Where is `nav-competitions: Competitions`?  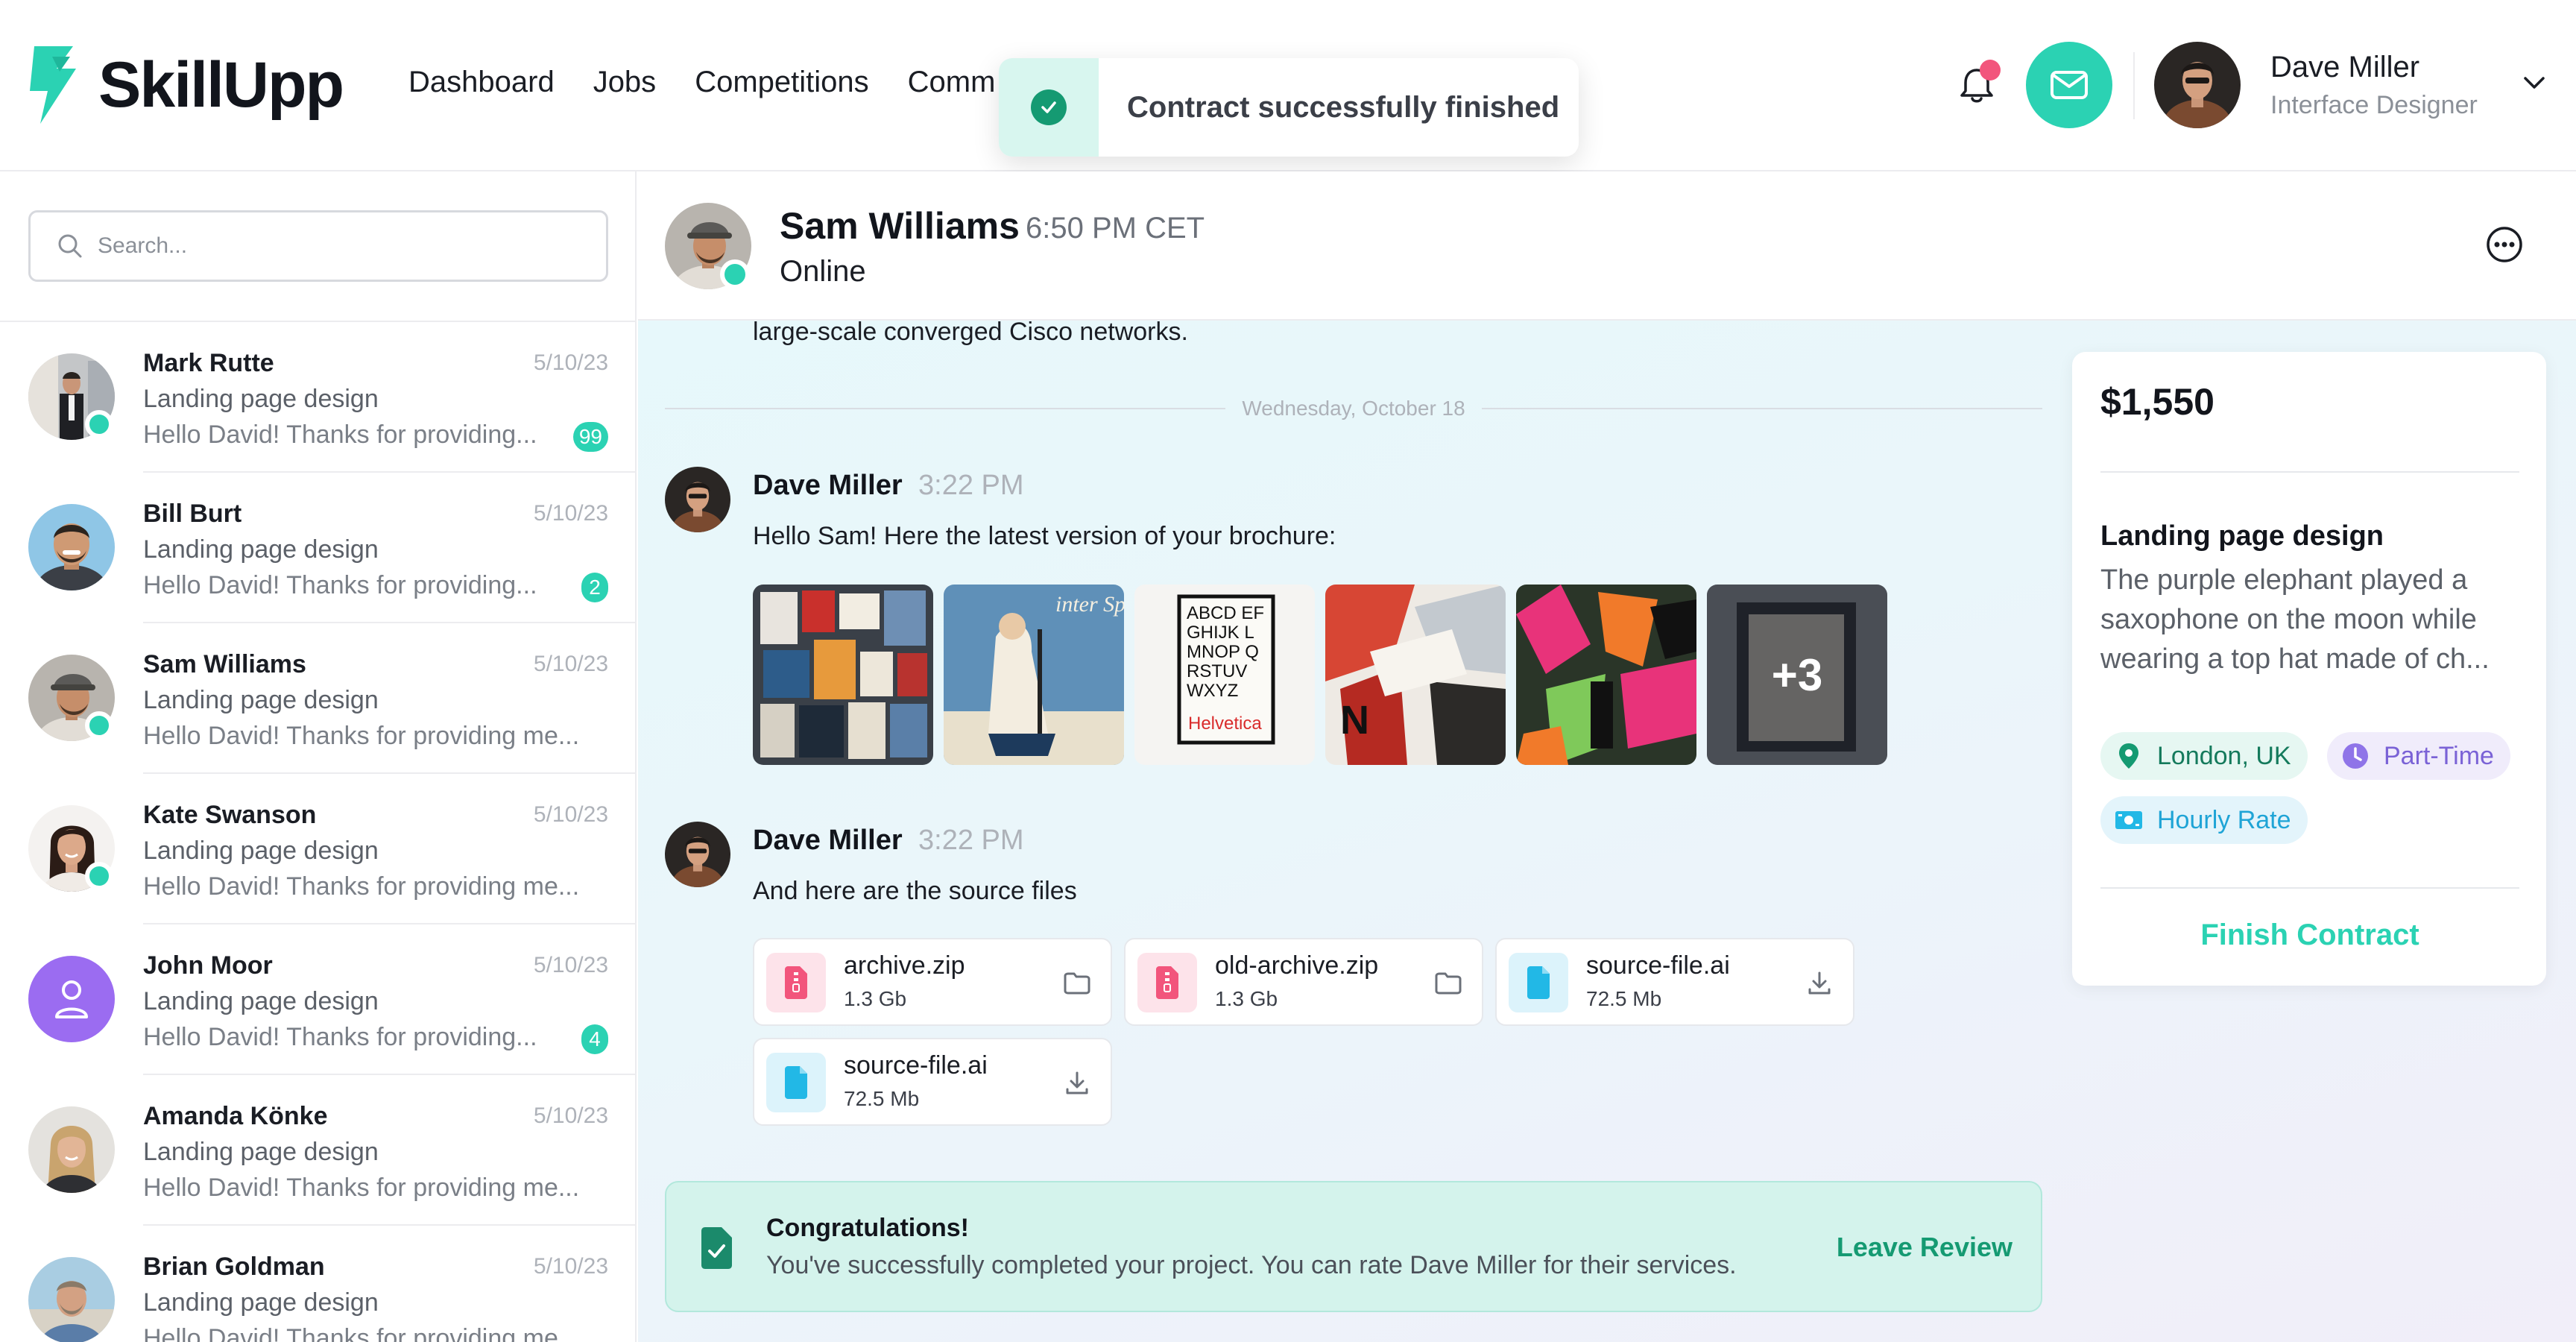 nav-competitions: Competitions is located at coordinates (781, 82).